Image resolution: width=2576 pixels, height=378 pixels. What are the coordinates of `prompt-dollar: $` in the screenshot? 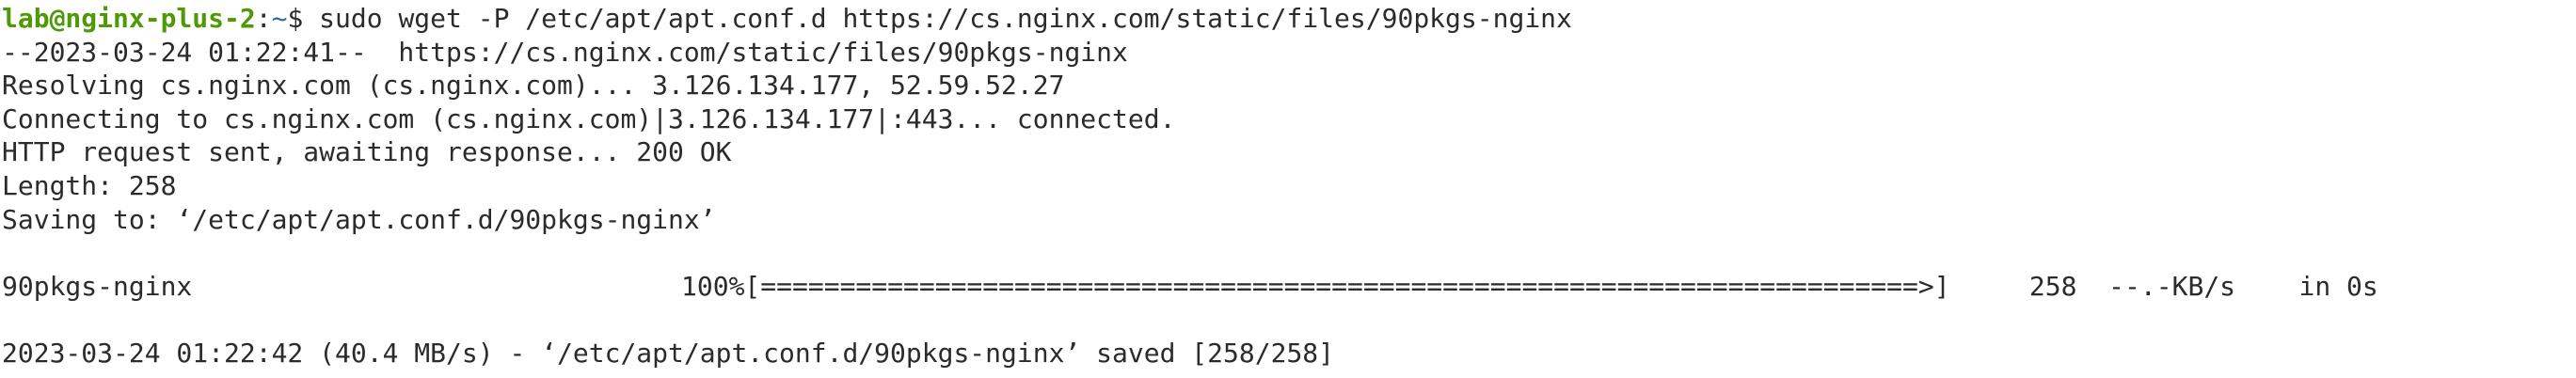 It's located at (295, 18).